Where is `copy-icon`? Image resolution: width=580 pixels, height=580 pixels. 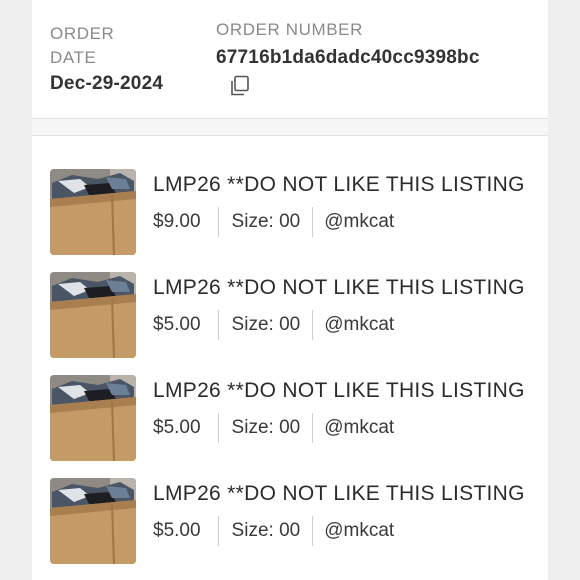 copy-icon is located at coordinates (240, 86).